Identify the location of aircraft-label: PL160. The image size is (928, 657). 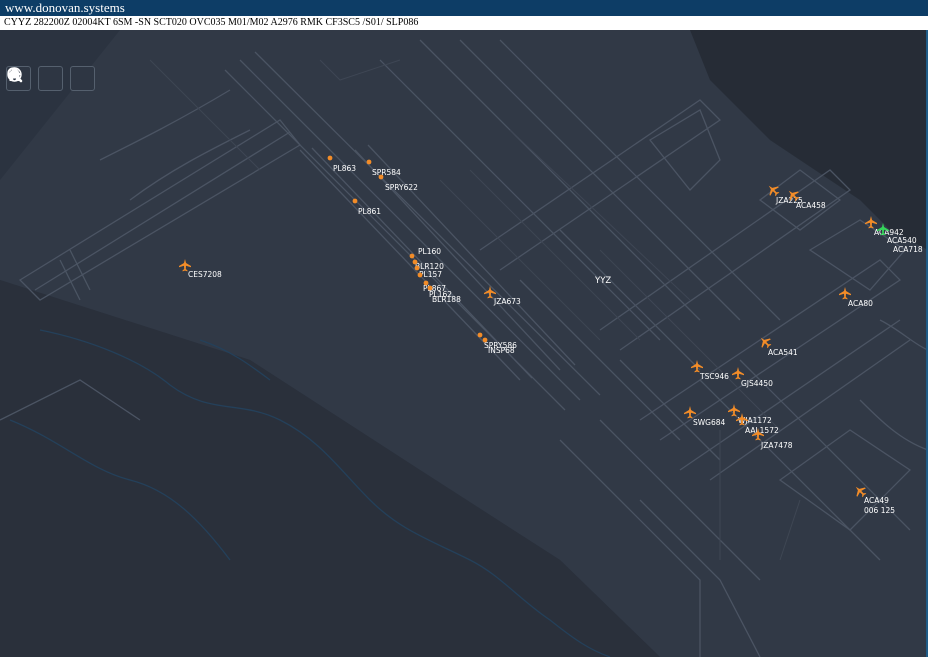
(429, 251).